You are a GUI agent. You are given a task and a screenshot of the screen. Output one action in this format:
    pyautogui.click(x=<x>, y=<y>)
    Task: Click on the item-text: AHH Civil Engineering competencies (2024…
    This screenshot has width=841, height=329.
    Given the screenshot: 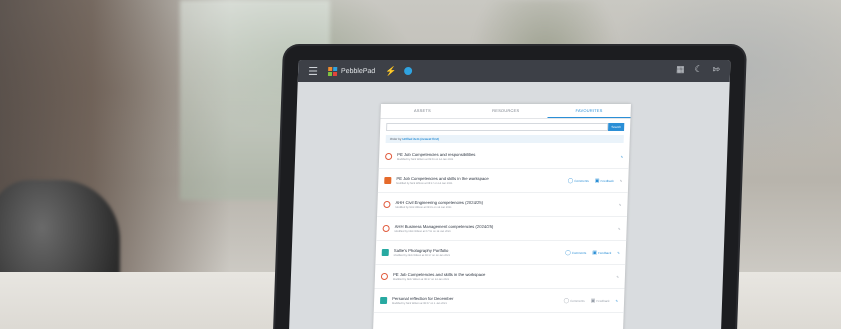 What is the action you would take?
    pyautogui.click(x=507, y=204)
    